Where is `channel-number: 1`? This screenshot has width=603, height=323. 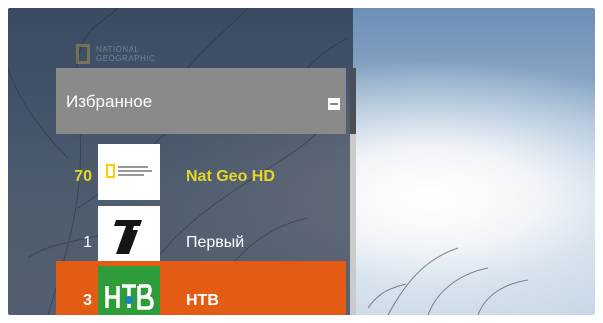 channel-number: 1 is located at coordinates (87, 242).